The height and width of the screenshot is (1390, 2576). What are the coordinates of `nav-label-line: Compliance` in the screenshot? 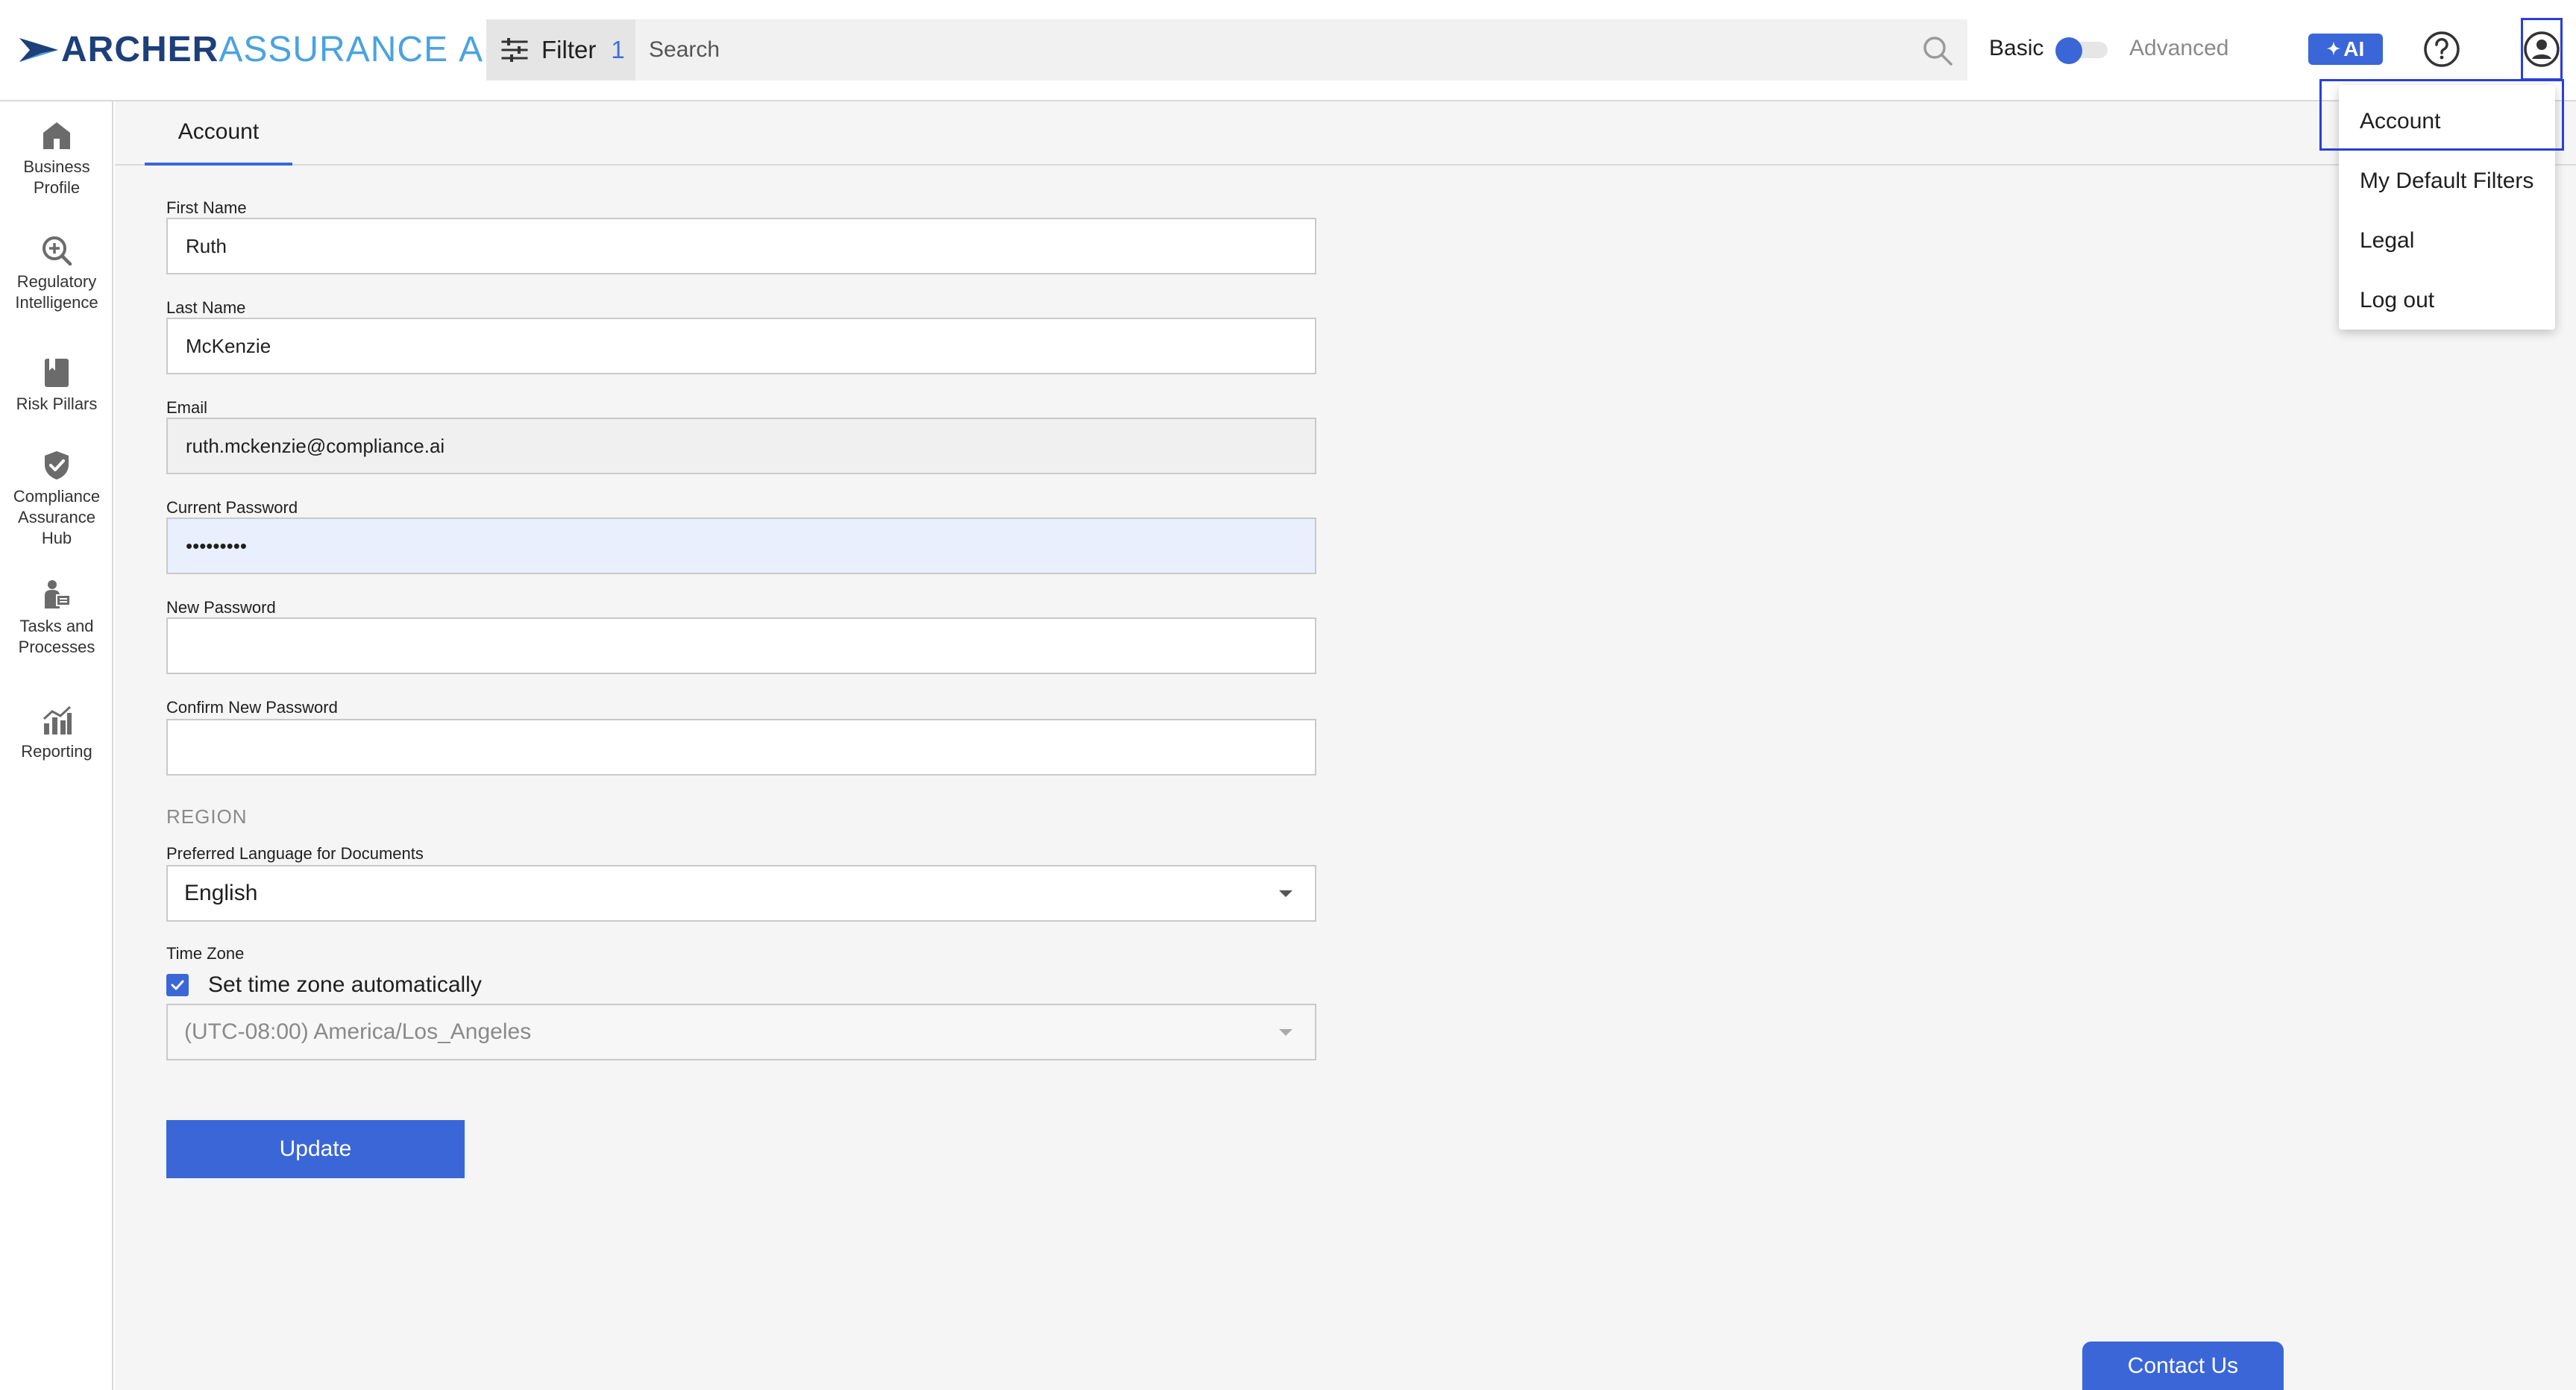 It's located at (57, 496).